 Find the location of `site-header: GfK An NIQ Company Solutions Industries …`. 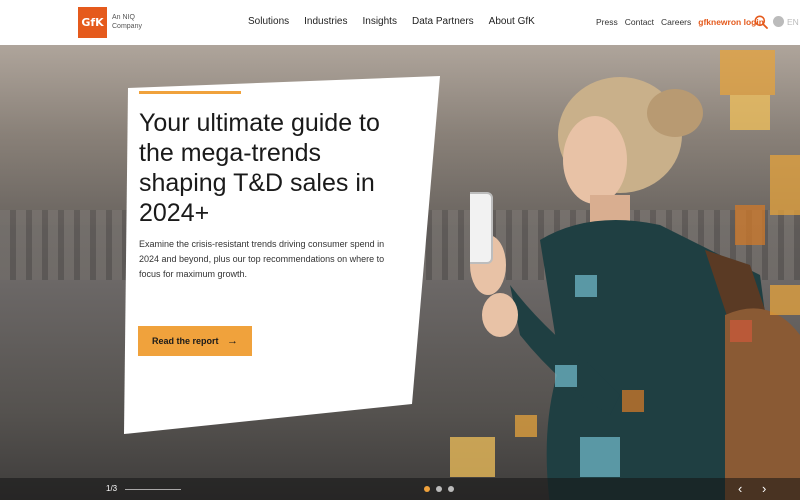

site-header: GfK An NIQ Company Solutions Industries … is located at coordinates (400, 22).